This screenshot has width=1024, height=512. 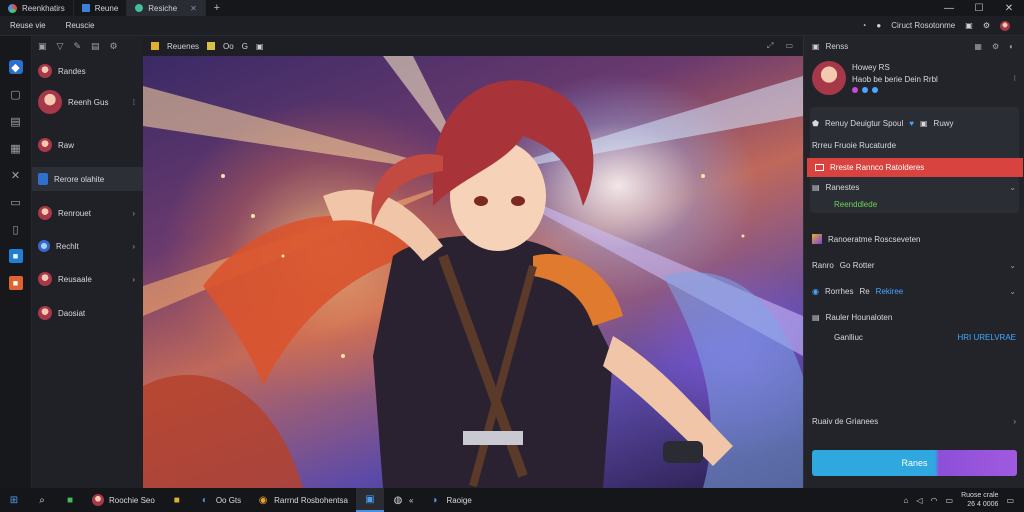 What do you see at coordinates (1014, 421) in the screenshot?
I see `chevron-right-icon: ›` at bounding box center [1014, 421].